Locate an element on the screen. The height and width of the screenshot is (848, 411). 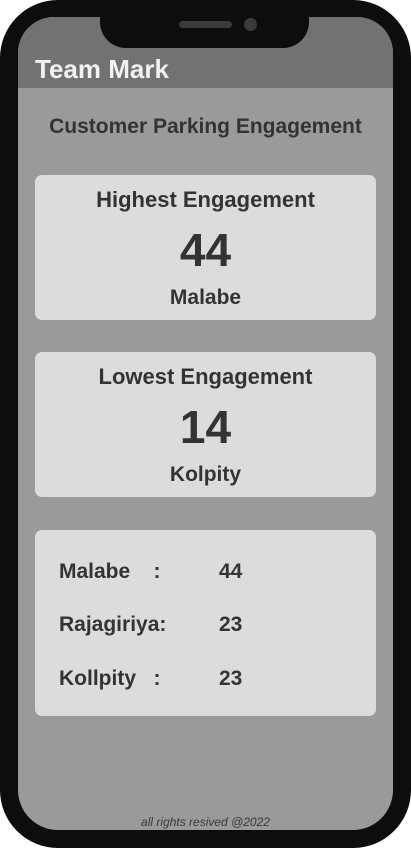
list-item-name: Kollpity : is located at coordinates (110, 678).